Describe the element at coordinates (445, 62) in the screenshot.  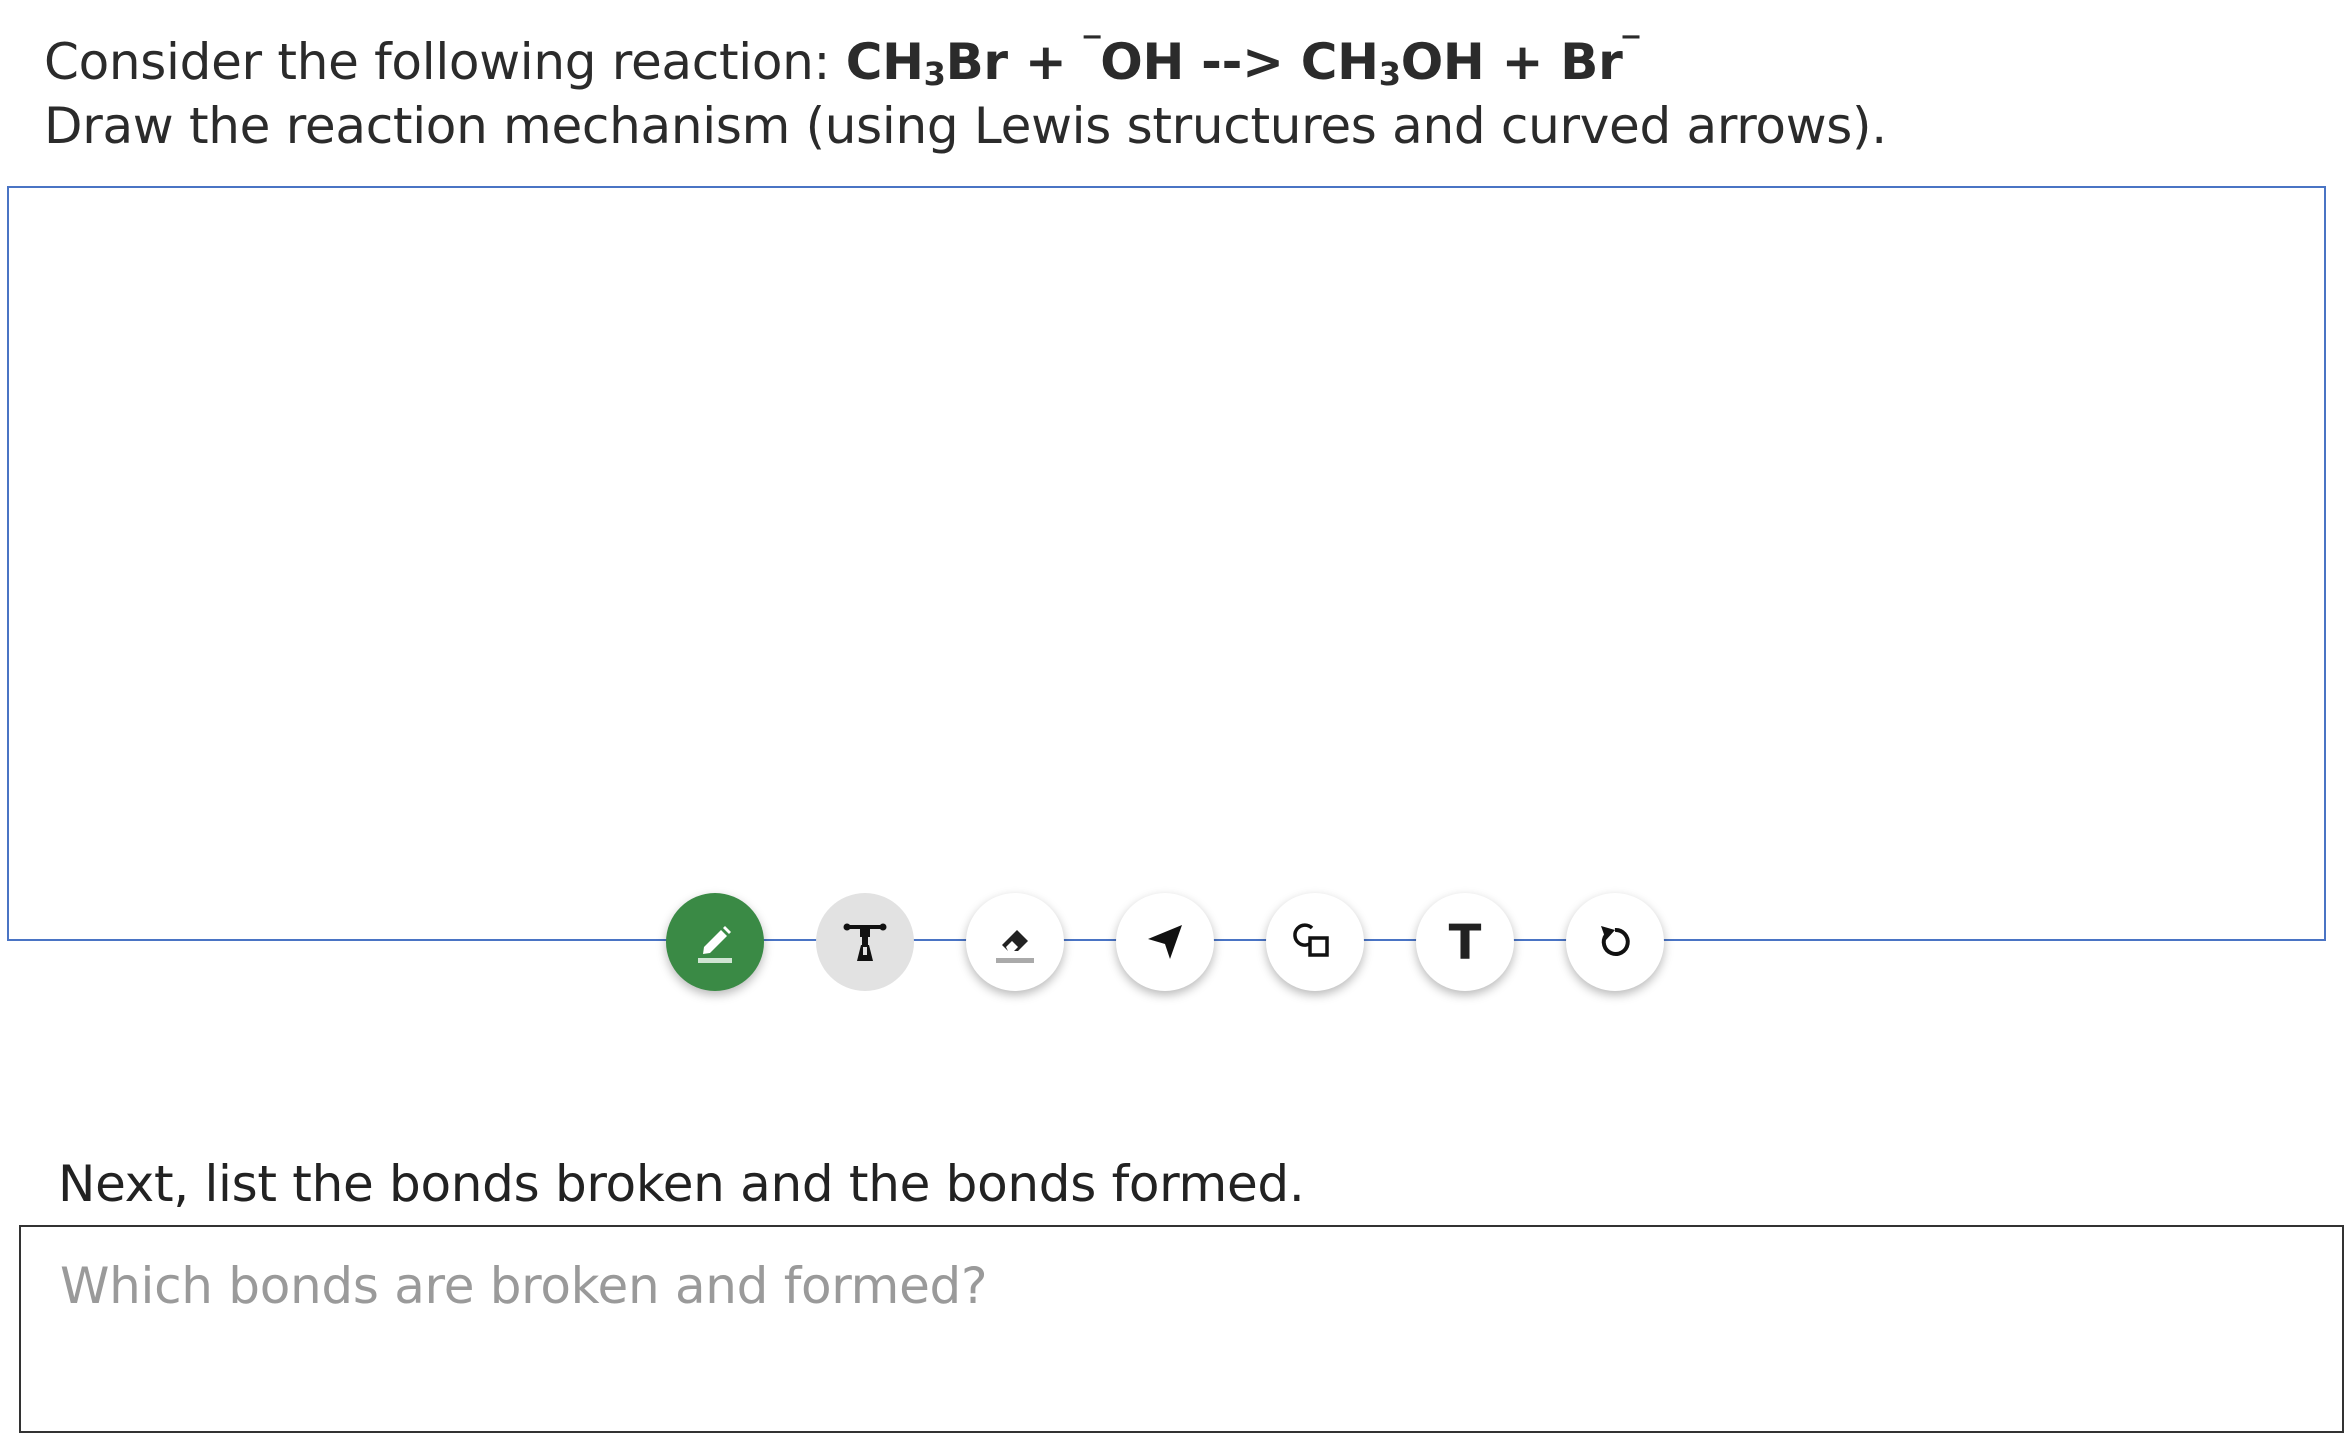
I see `question-intro: Consider the following reaction:` at that location.